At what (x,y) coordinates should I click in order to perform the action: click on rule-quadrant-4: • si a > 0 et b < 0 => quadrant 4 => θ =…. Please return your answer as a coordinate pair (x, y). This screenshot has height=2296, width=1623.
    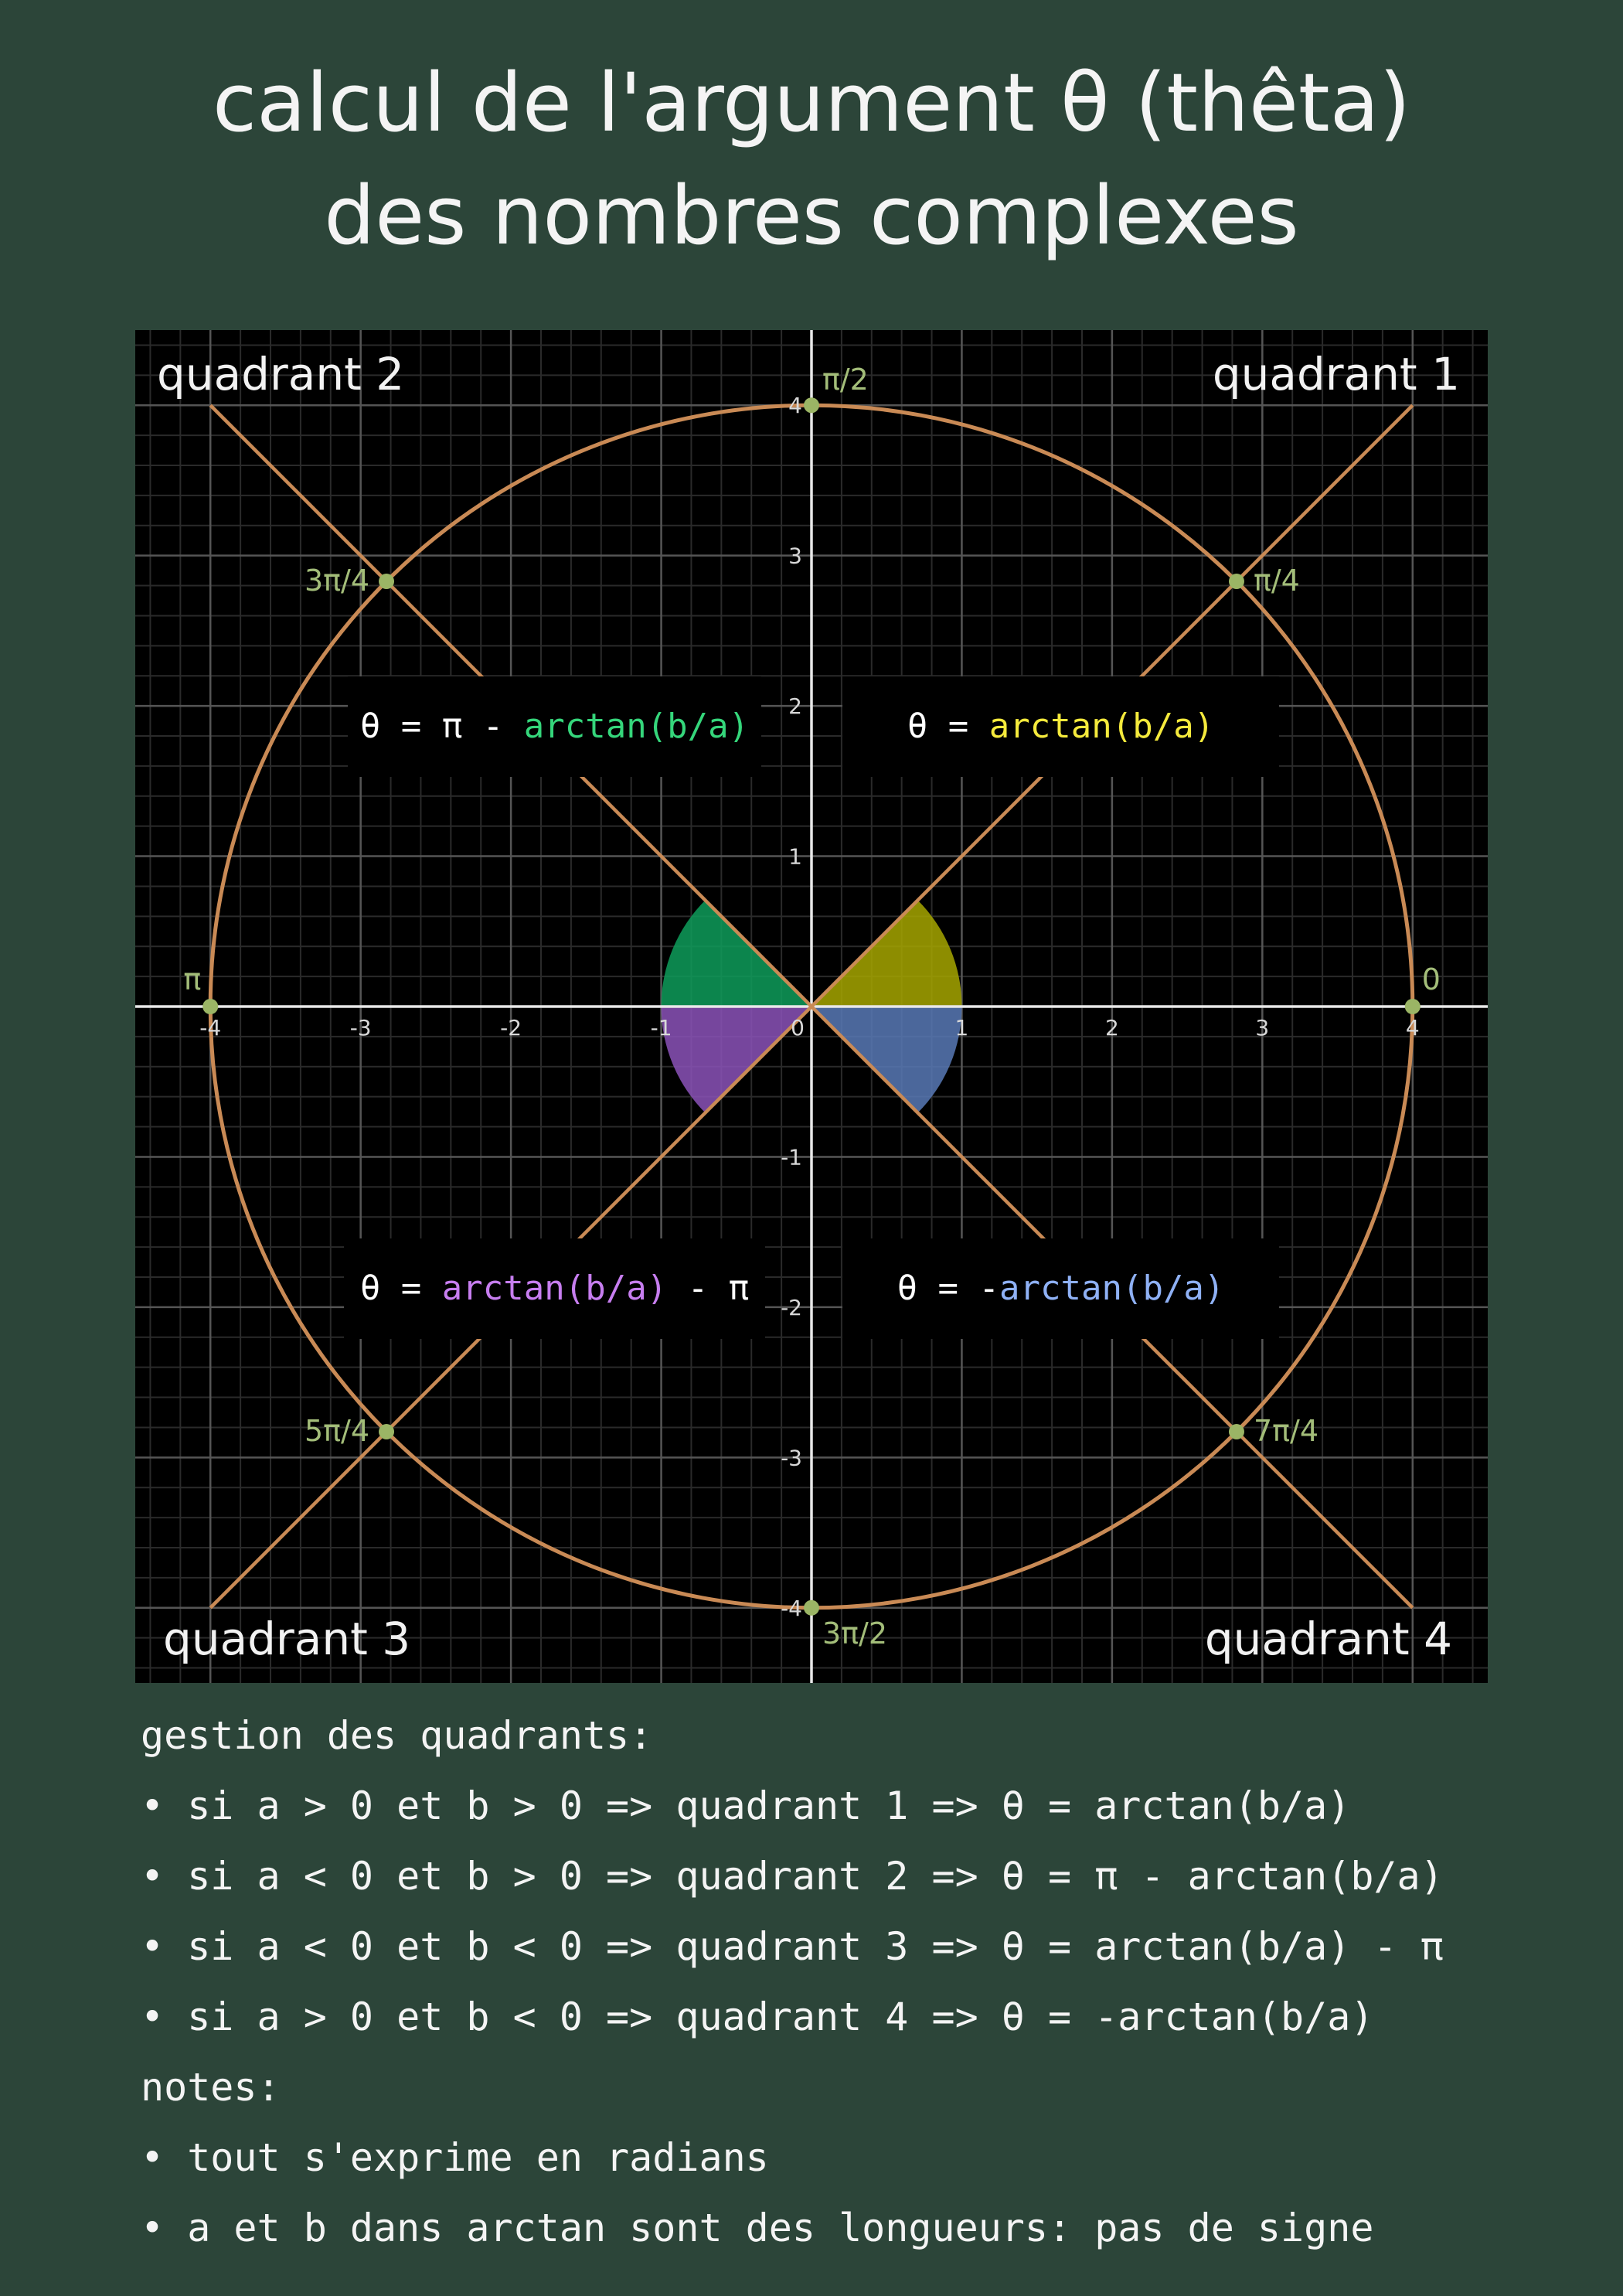
    Looking at the image, I should click on (757, 2017).